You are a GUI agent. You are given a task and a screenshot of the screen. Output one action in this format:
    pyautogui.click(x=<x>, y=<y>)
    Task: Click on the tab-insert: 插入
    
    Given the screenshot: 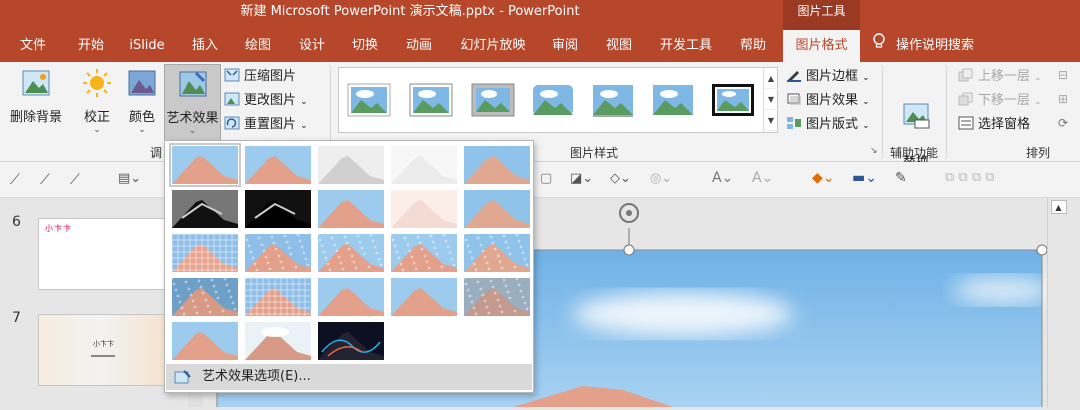 What is the action you would take?
    pyautogui.click(x=205, y=46)
    